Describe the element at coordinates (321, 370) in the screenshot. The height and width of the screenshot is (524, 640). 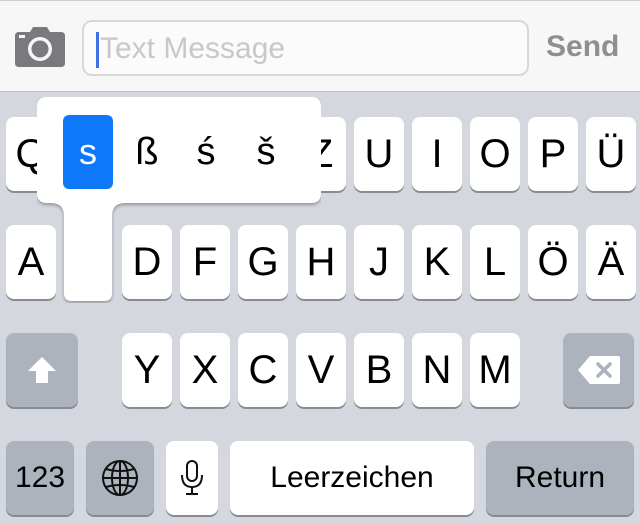
I see `key-v: V` at that location.